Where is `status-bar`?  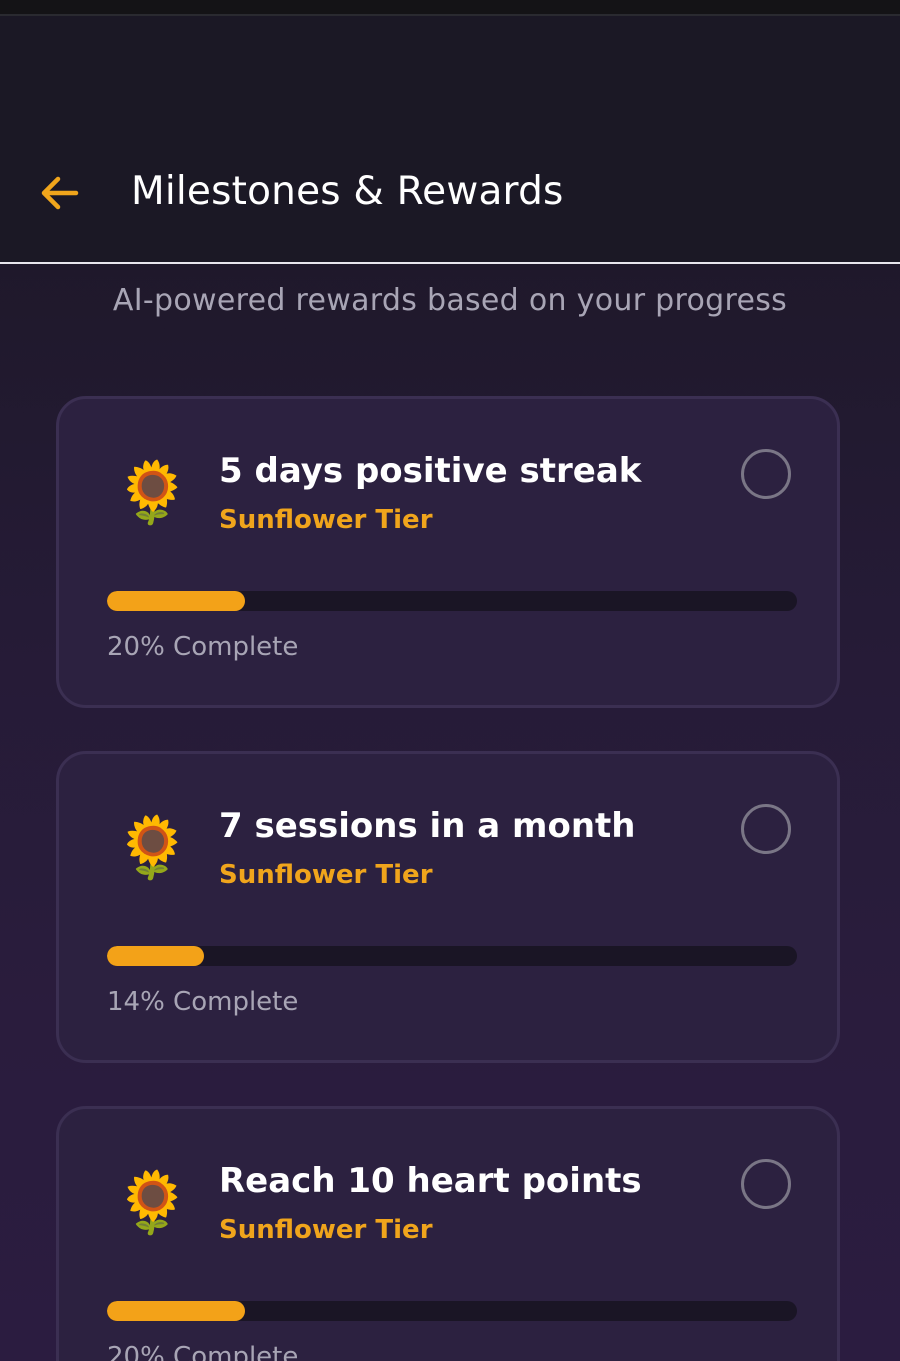
status-bar is located at coordinates (450, 8).